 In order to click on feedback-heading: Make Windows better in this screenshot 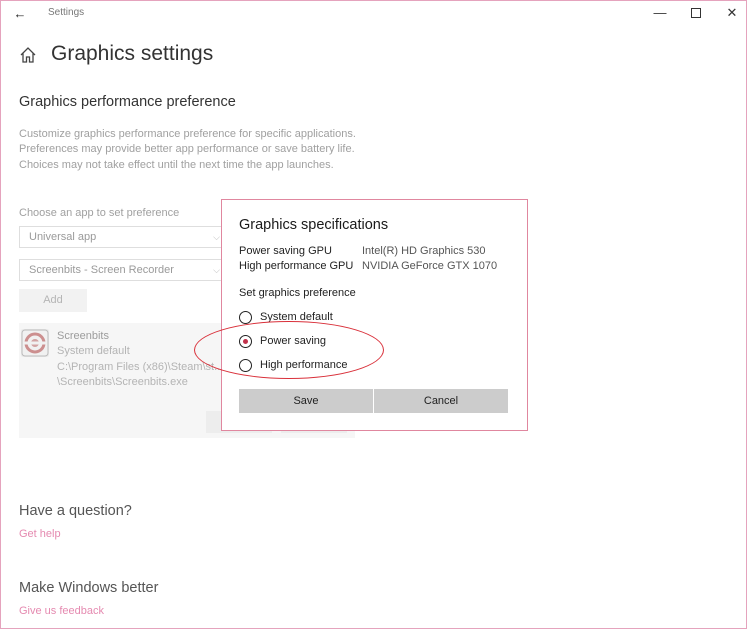, I will do `click(89, 588)`.